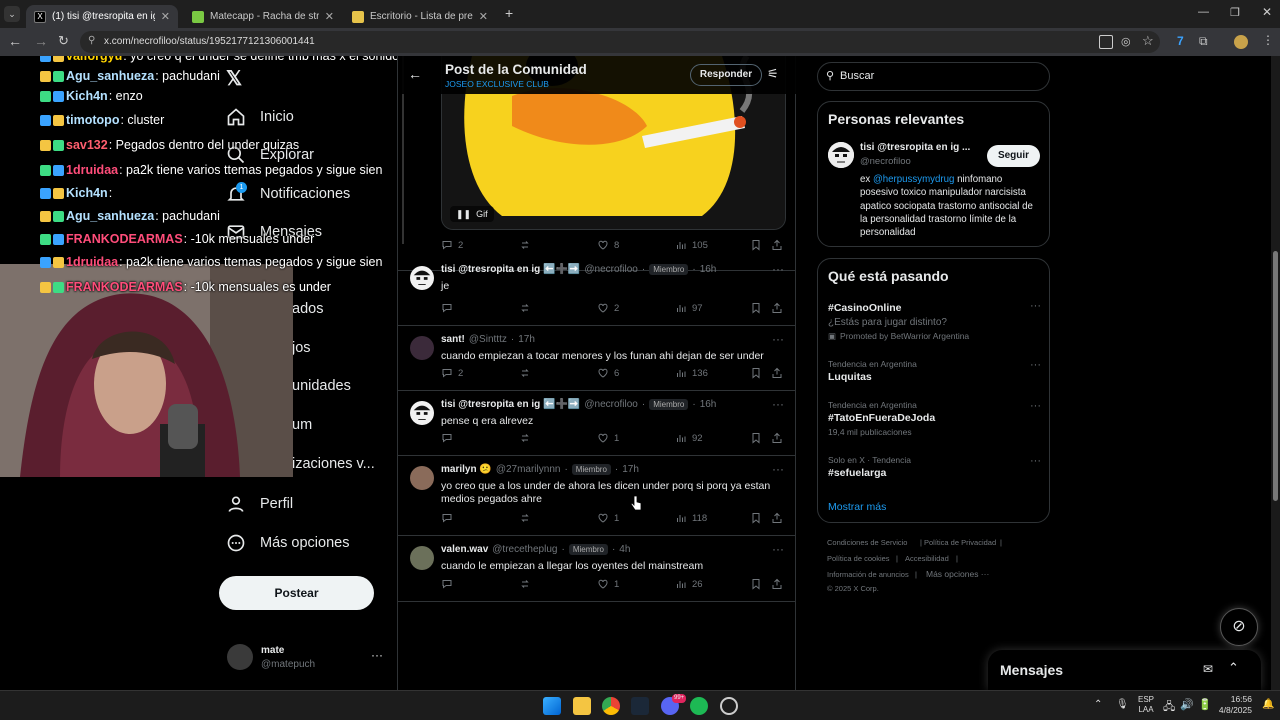  I want to click on expand-icon: ⌃, so click(1233, 668).